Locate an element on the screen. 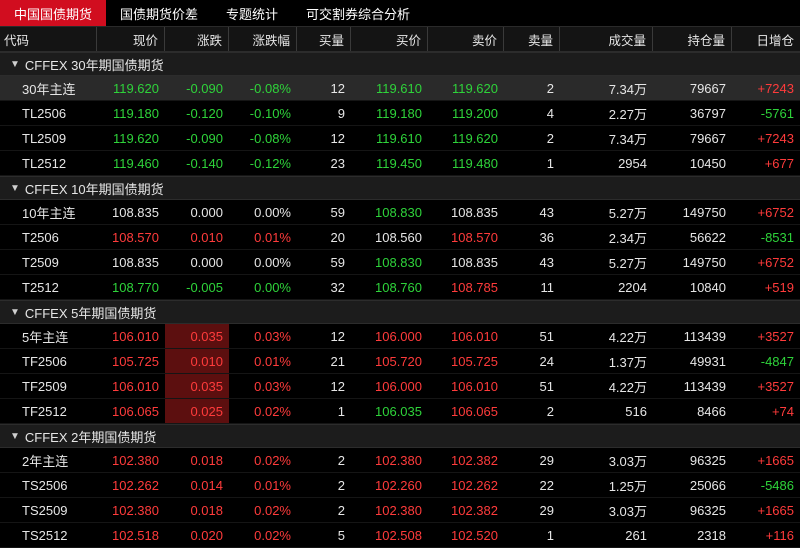 The height and width of the screenshot is (548, 800). cell-volume: 1.37万 is located at coordinates (627, 362).